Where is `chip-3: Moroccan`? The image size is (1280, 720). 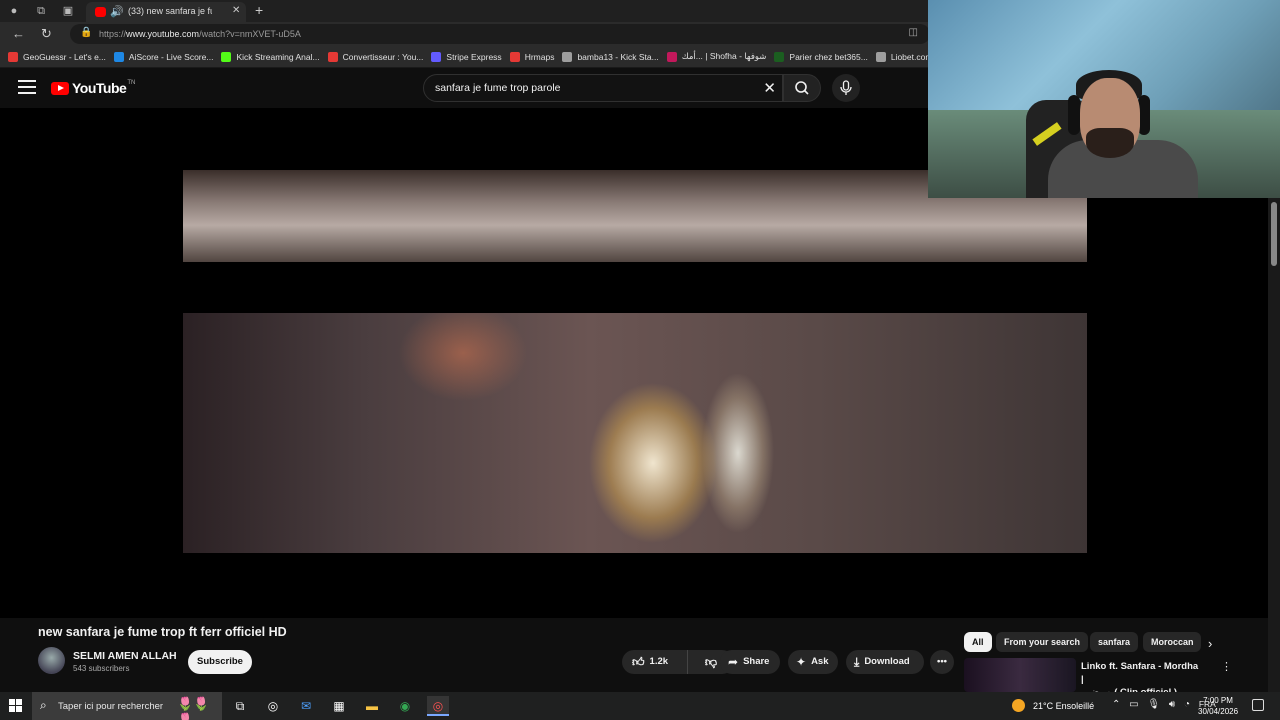 chip-3: Moroccan is located at coordinates (1172, 642).